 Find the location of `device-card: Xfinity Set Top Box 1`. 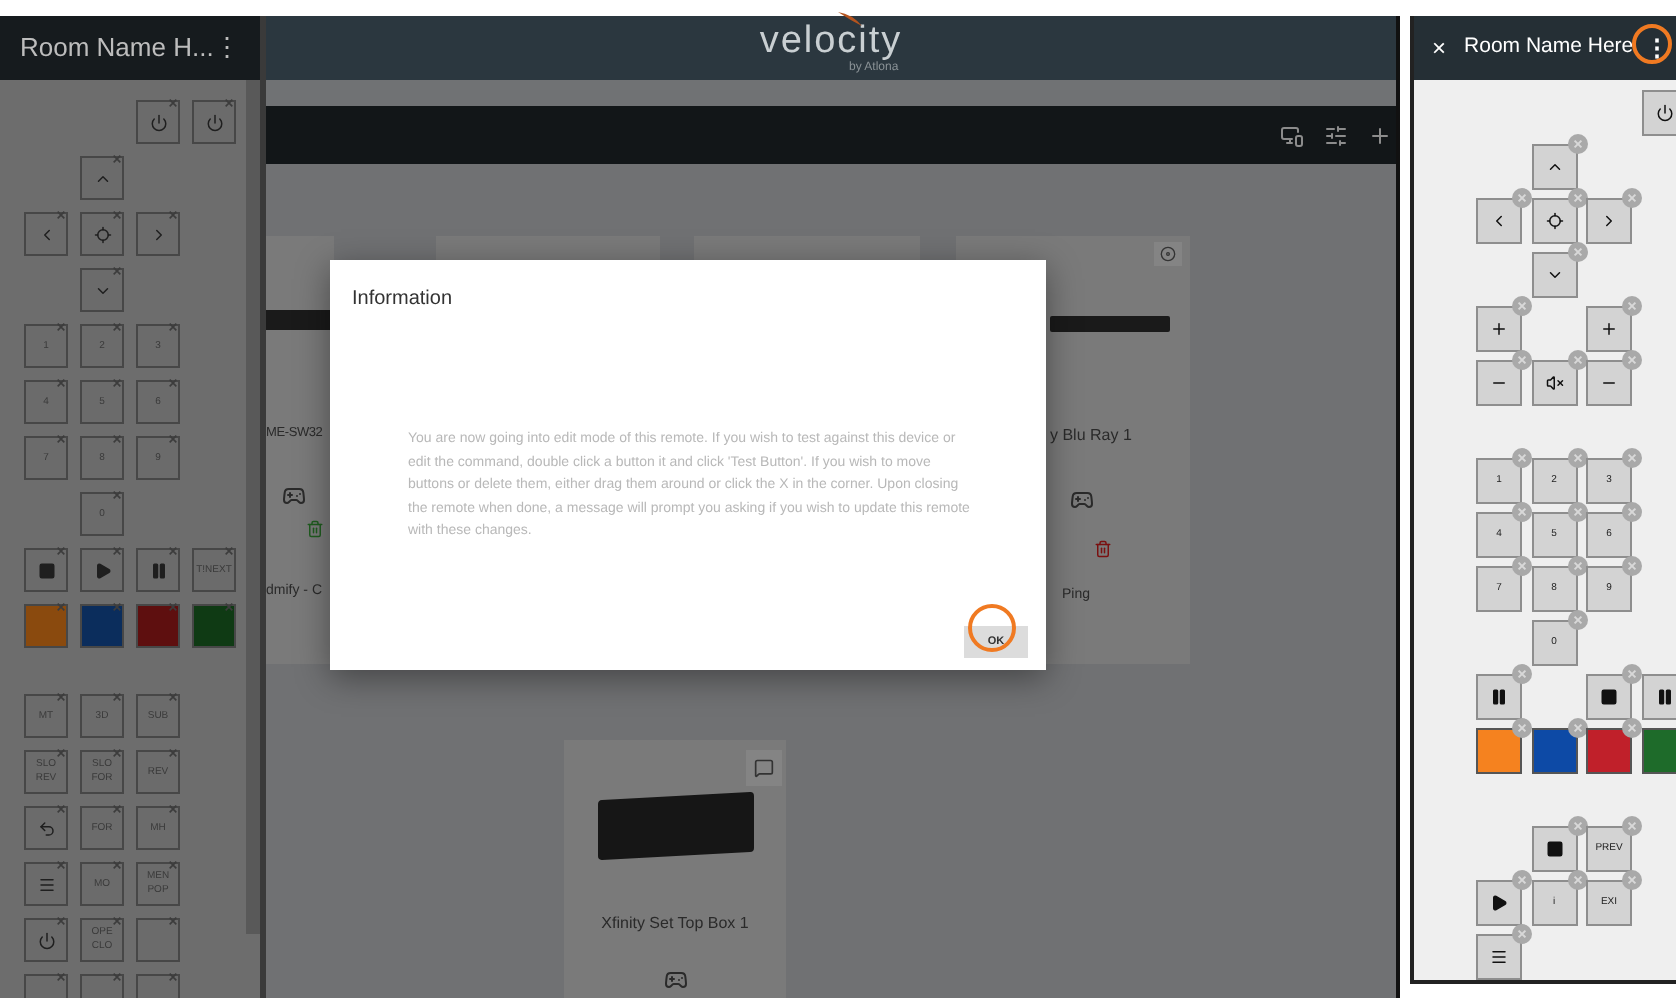

device-card: Xfinity Set Top Box 1 is located at coordinates (675, 869).